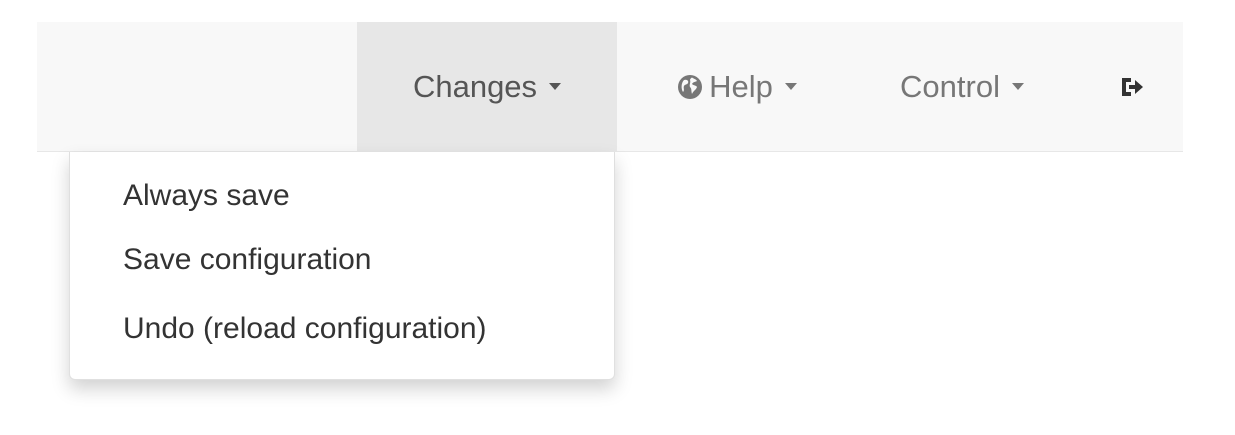 The image size is (1235, 435). What do you see at coordinates (342, 272) in the screenshot?
I see `menu-item-save-configuration: Save configuration` at bounding box center [342, 272].